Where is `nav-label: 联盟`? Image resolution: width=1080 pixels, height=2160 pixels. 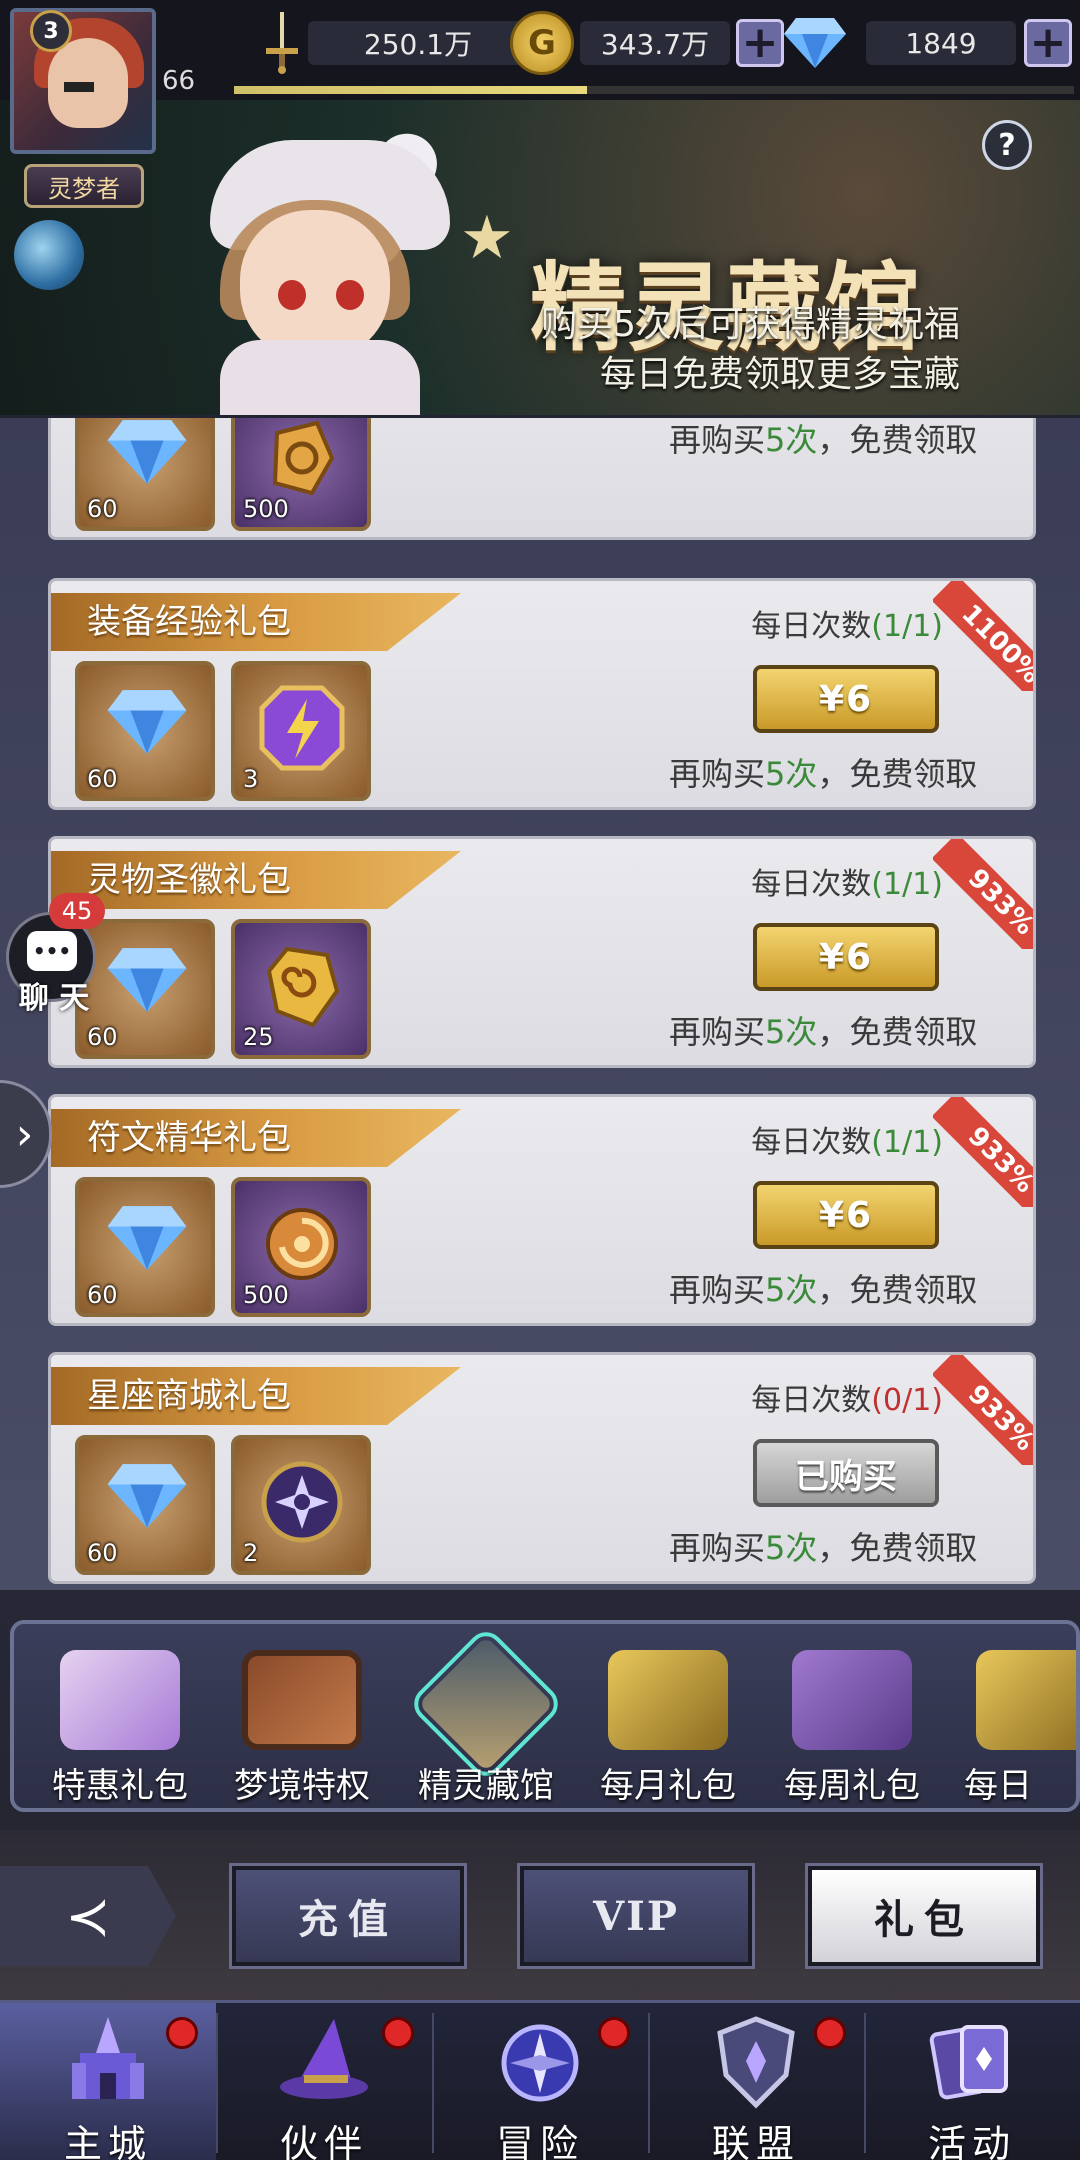 nav-label: 联盟 is located at coordinates (755, 2141).